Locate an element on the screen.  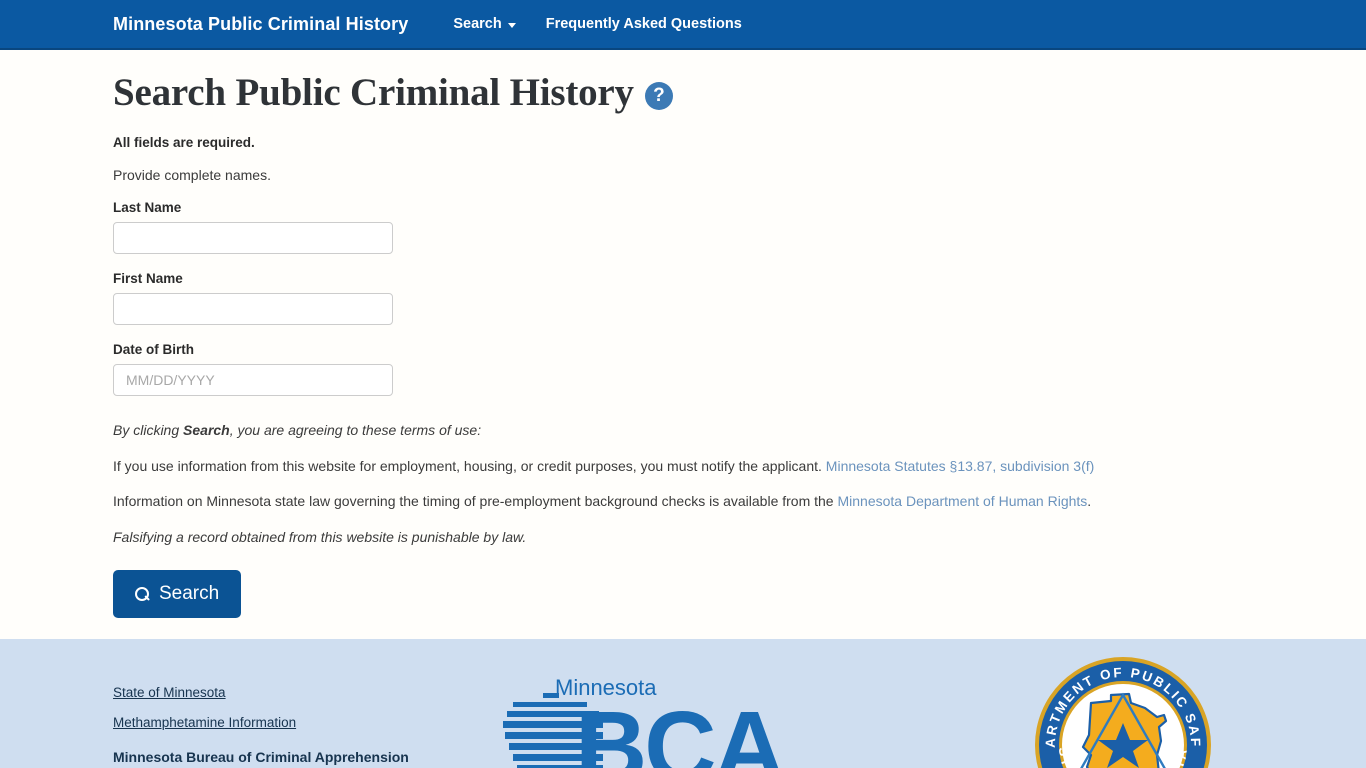
search-button-label: Search is located at coordinates (189, 593).